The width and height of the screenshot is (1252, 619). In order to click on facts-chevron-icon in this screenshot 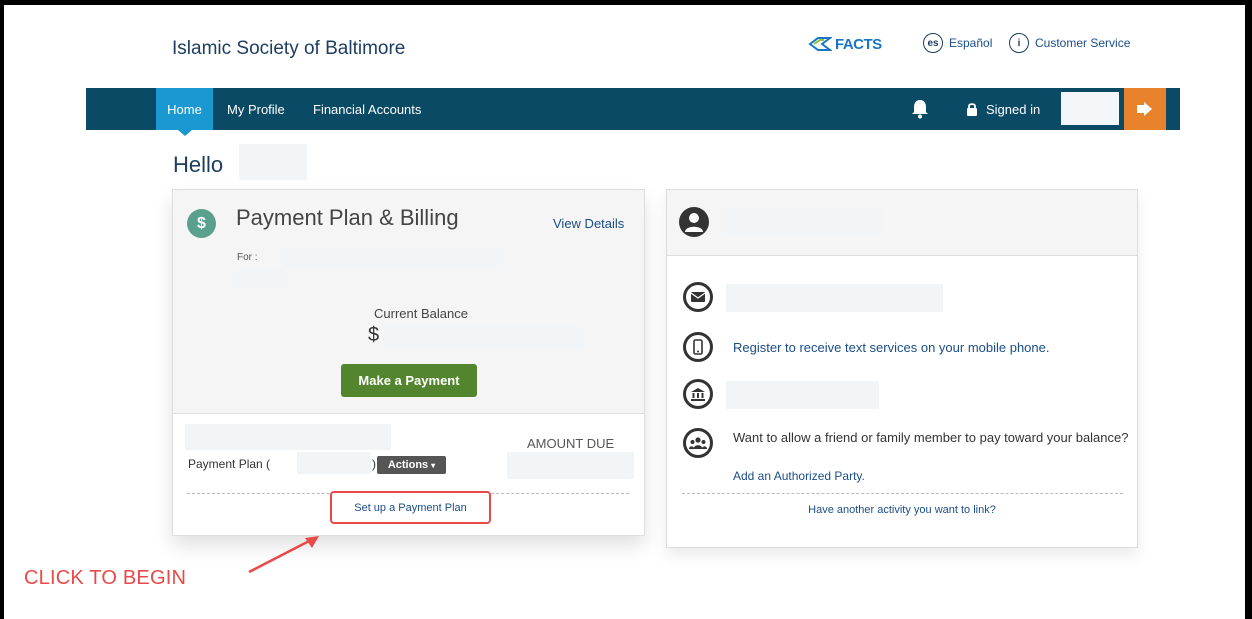, I will do `click(820, 44)`.